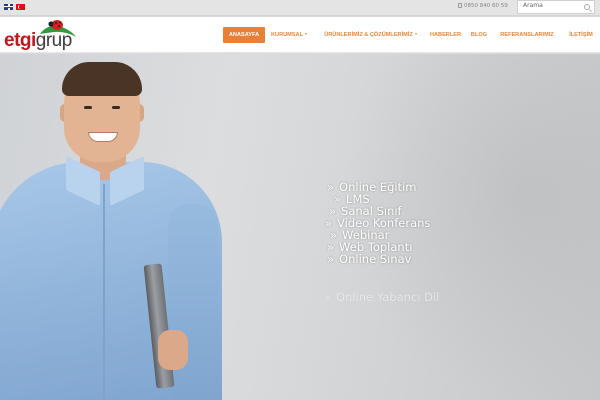 Image resolution: width=600 pixels, height=400 pixels. I want to click on nav-iletisim: İLETİŞİM, so click(581, 35).